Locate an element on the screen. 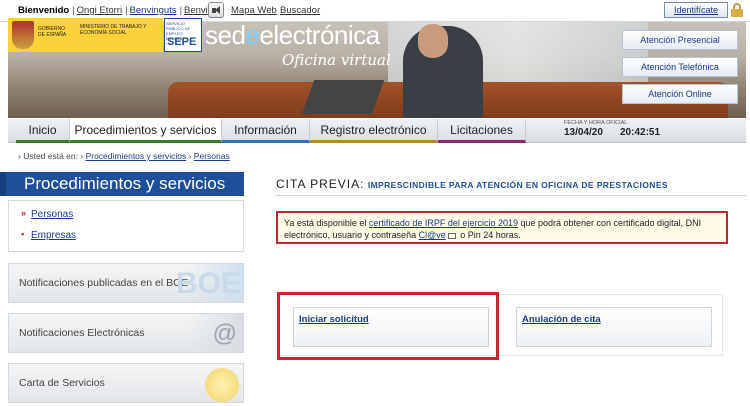  lock-icon is located at coordinates (737, 10).